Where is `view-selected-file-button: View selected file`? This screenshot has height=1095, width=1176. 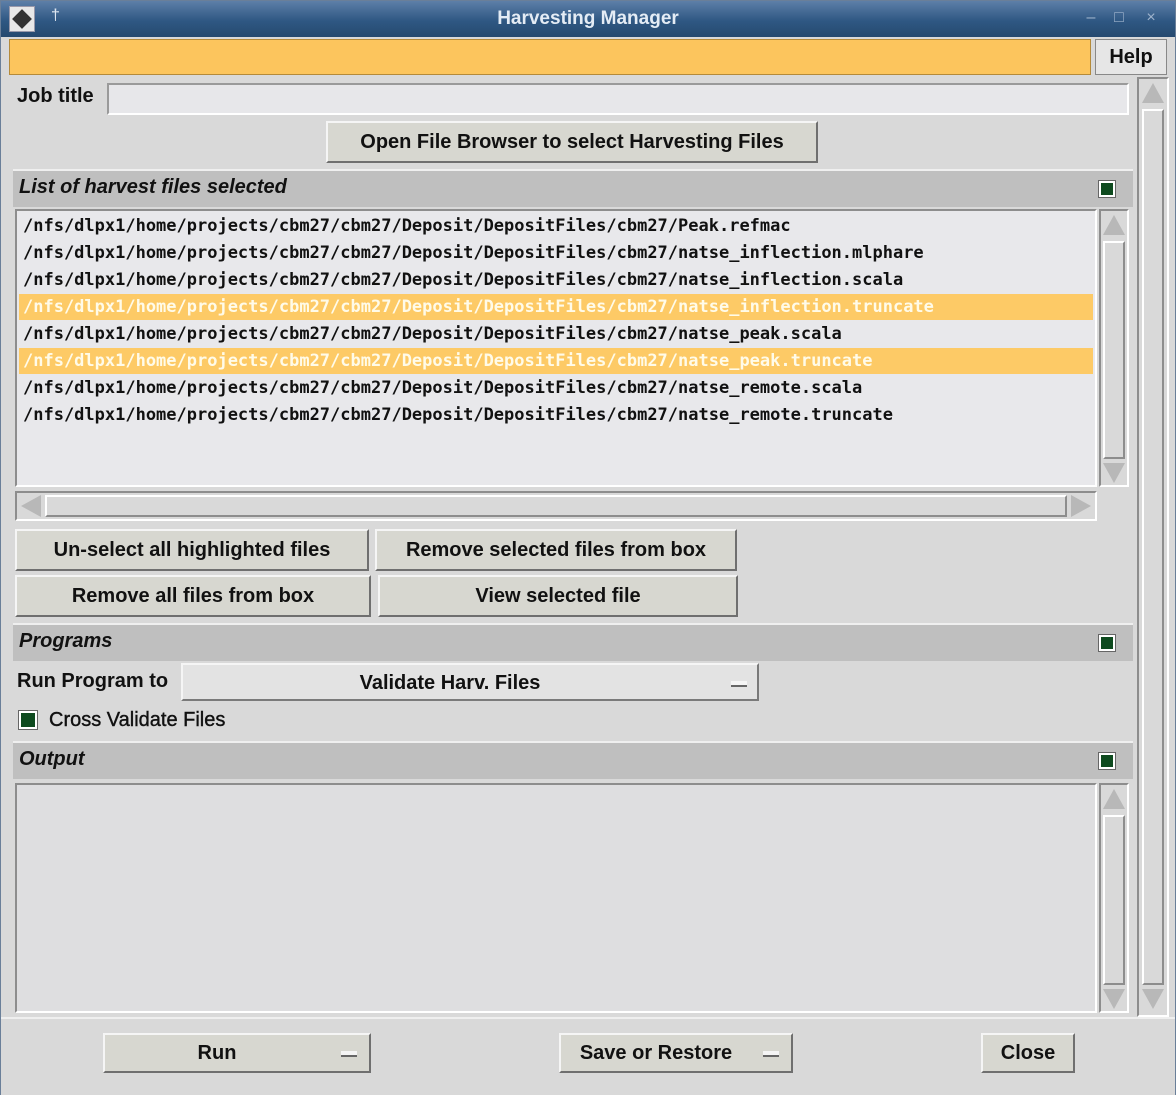
view-selected-file-button: View selected file is located at coordinates (558, 596).